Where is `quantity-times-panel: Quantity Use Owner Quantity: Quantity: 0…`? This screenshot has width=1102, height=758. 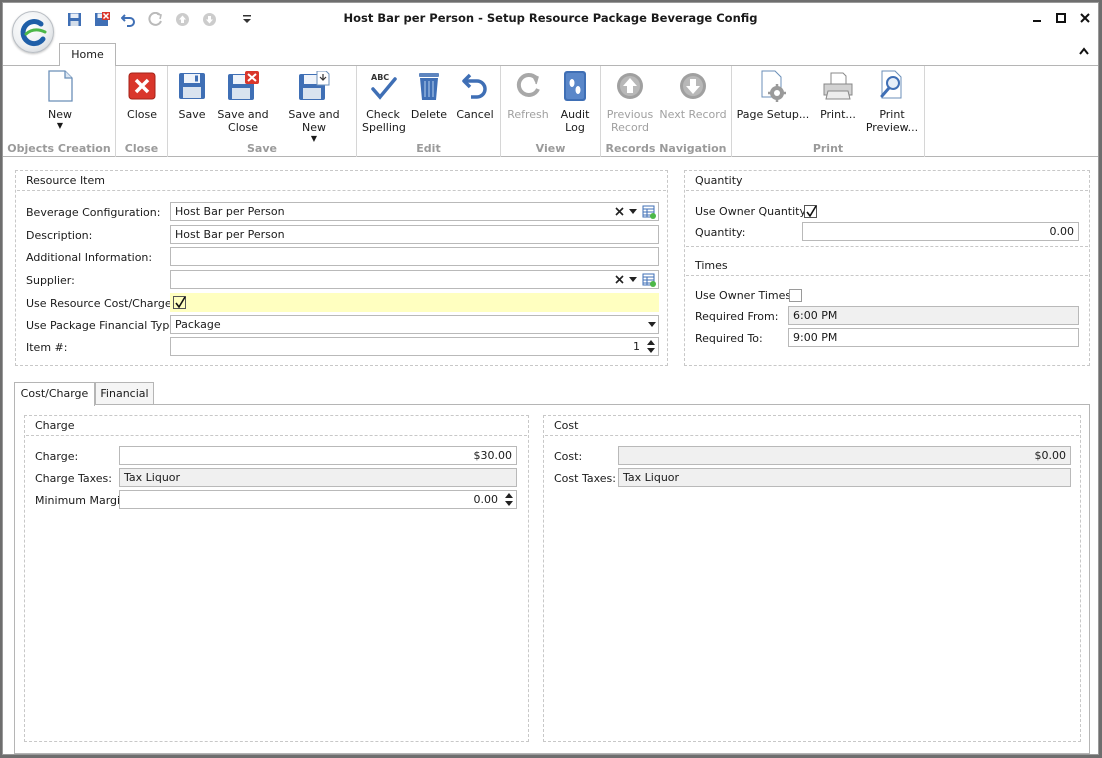 quantity-times-panel: Quantity Use Owner Quantity: Quantity: 0… is located at coordinates (887, 268).